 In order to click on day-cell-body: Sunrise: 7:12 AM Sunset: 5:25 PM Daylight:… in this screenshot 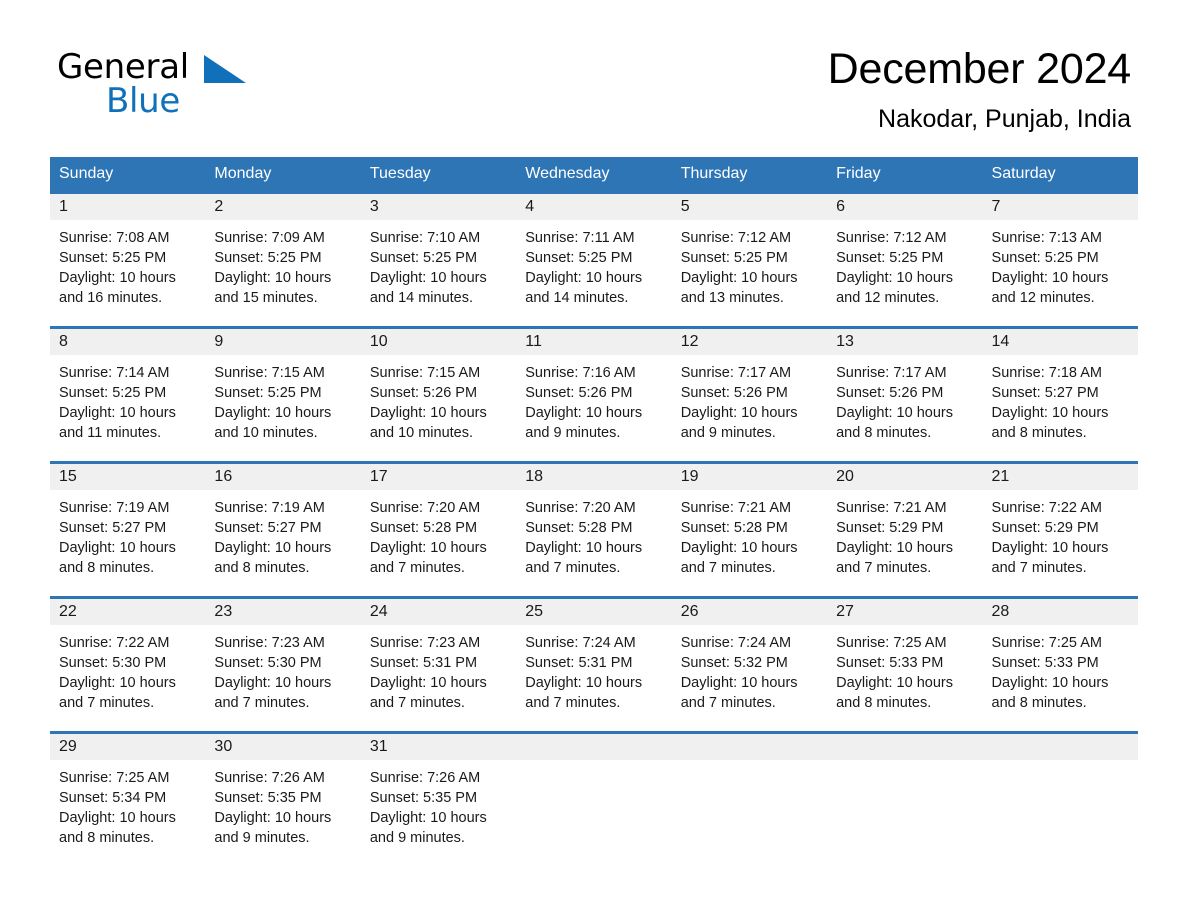, I will do `click(749, 264)`.